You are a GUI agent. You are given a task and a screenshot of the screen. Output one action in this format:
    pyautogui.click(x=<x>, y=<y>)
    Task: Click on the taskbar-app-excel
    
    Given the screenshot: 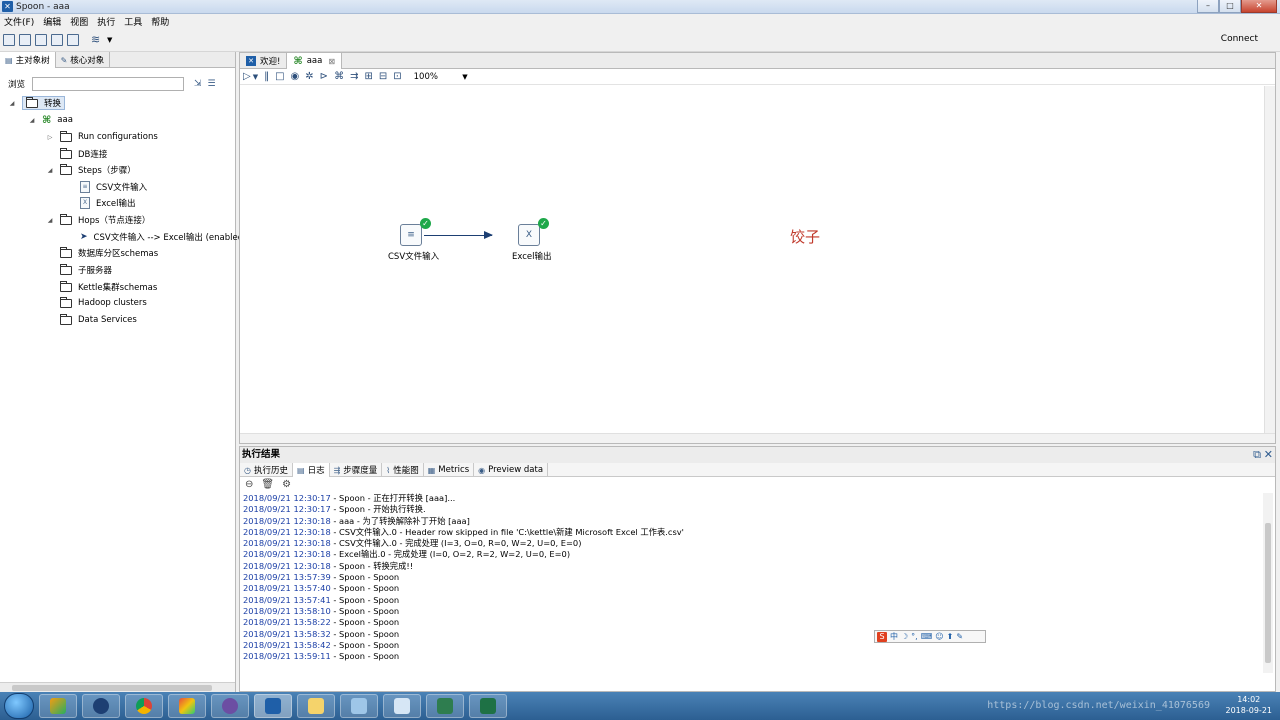 What is the action you would take?
    pyautogui.click(x=488, y=706)
    